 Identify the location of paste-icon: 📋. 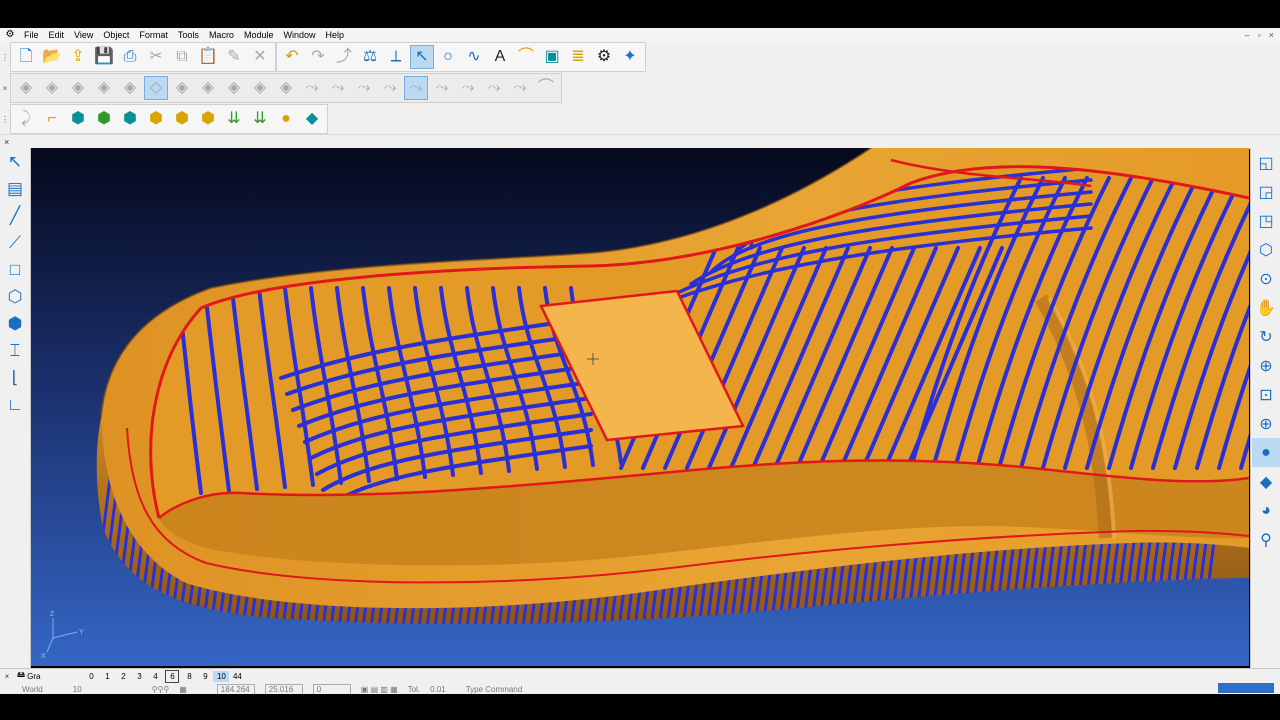
(208, 57).